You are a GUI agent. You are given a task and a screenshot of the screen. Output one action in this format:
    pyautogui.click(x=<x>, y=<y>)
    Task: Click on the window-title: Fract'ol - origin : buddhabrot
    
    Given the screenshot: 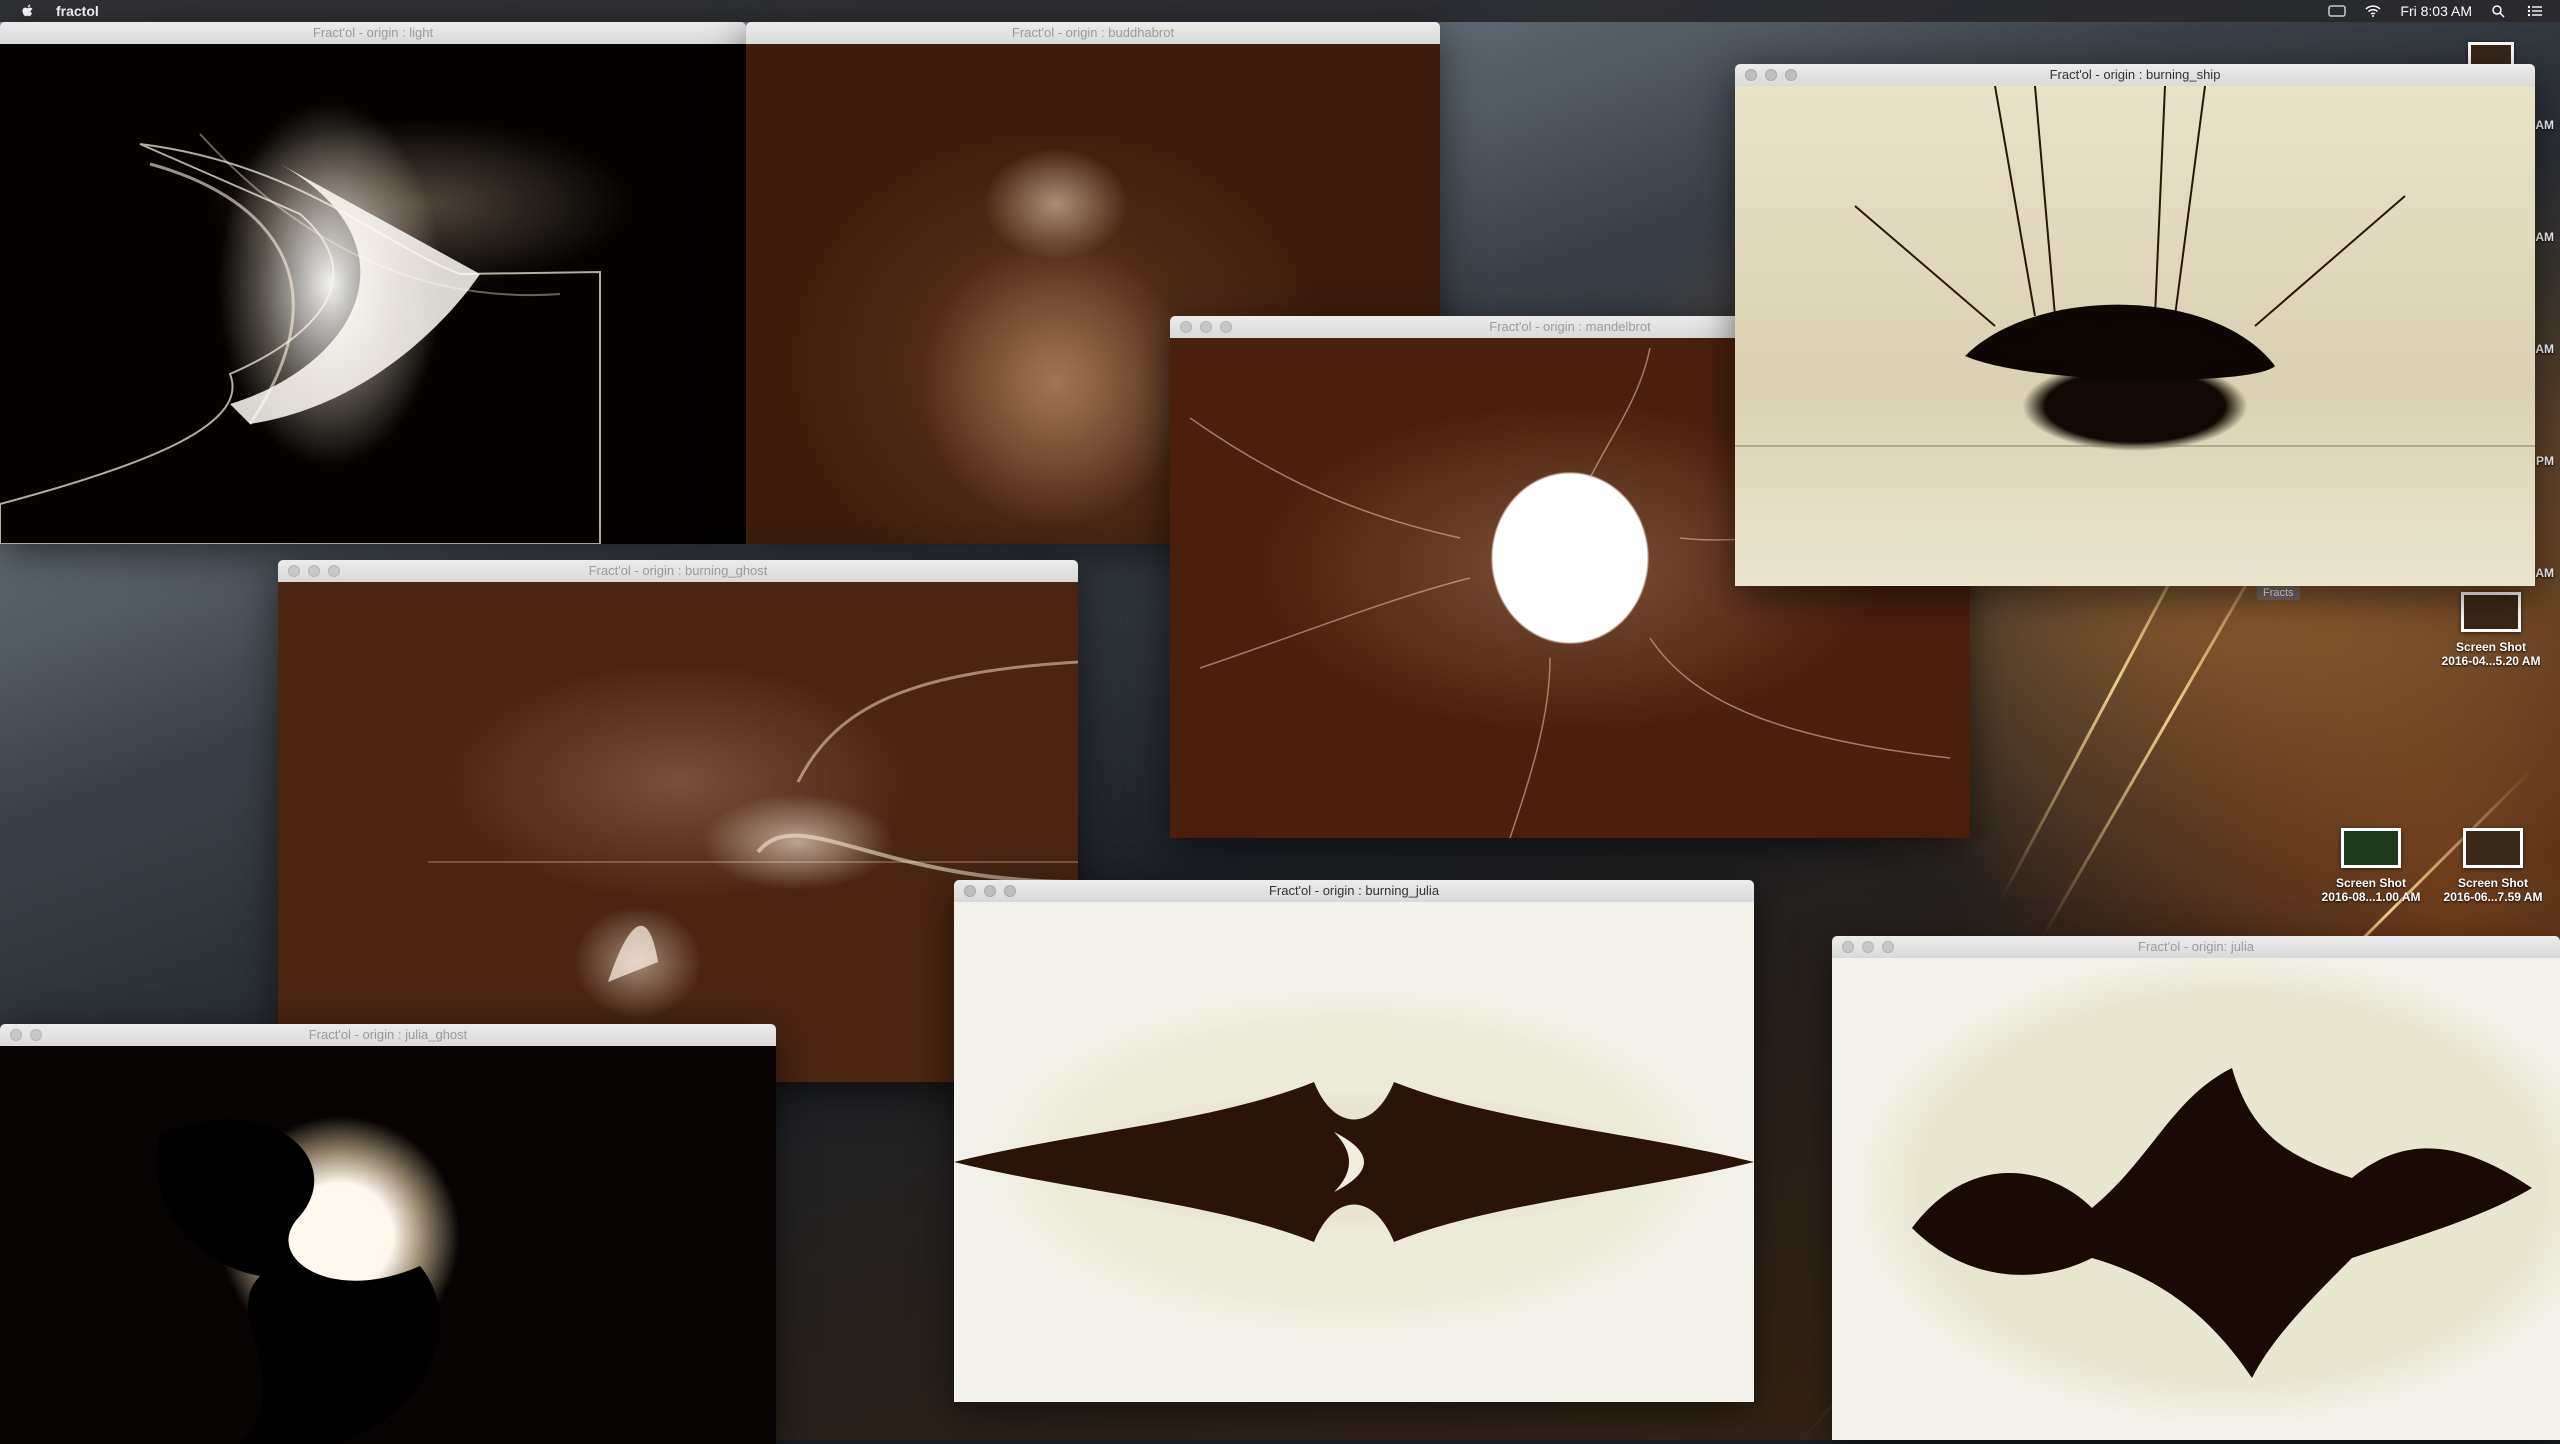 What is the action you would take?
    pyautogui.click(x=1093, y=32)
    